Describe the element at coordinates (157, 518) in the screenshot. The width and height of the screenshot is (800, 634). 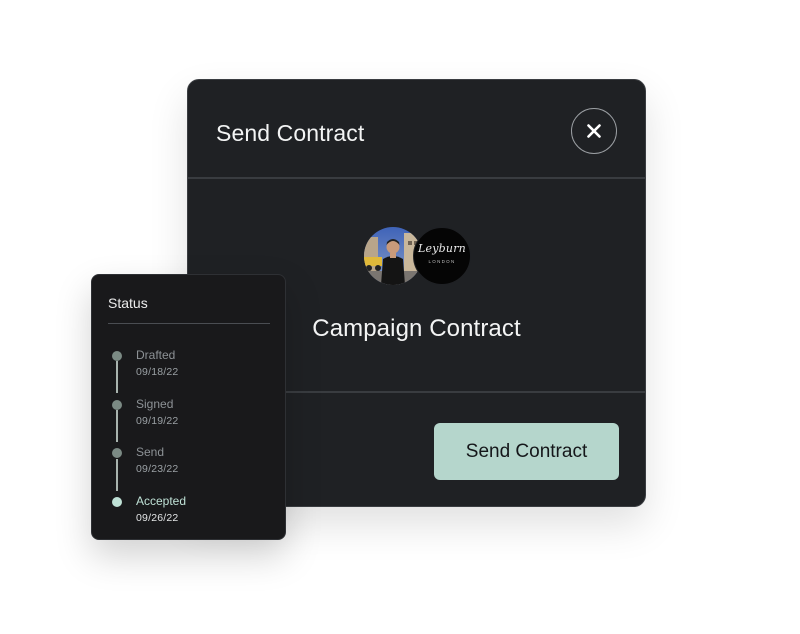
I see `step-date: 09/26/22` at that location.